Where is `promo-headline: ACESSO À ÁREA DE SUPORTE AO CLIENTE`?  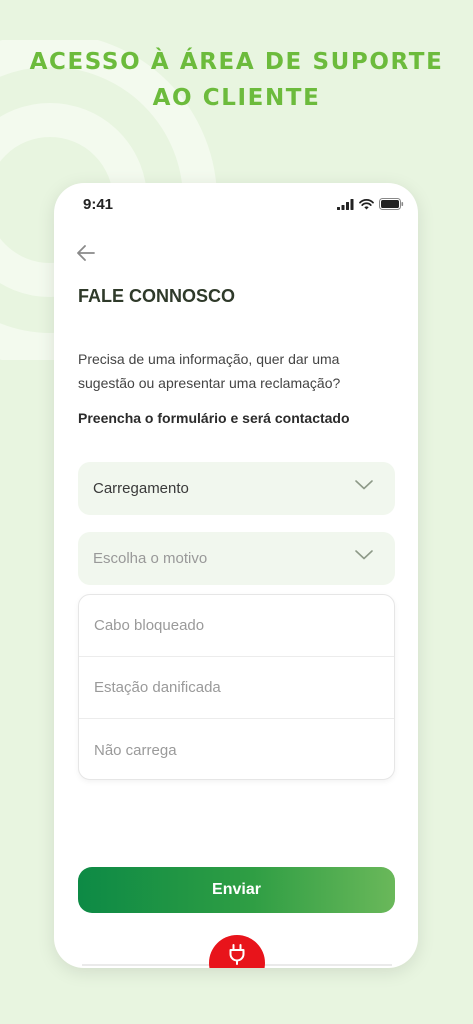
promo-headline: ACESSO À ÁREA DE SUPORTE AO CLIENTE is located at coordinates (236, 80).